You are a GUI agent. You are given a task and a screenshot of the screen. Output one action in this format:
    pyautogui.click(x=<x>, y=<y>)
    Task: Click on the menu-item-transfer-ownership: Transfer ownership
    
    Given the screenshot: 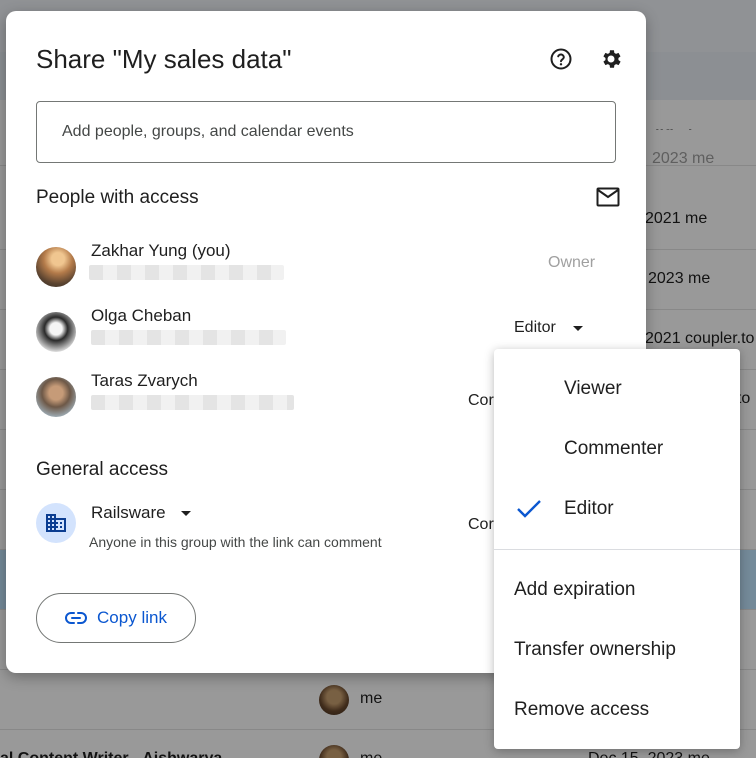 What is the action you would take?
    pyautogui.click(x=617, y=650)
    